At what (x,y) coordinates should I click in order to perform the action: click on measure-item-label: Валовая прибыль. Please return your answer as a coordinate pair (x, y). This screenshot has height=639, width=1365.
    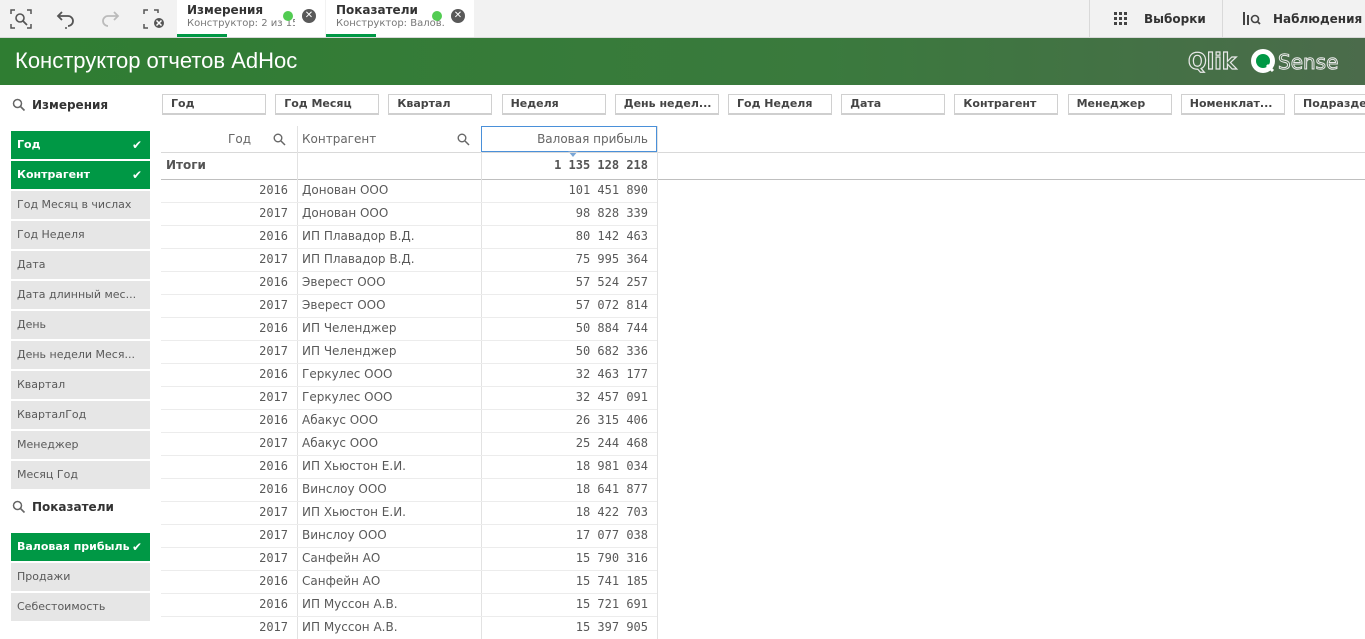
    Looking at the image, I should click on (73, 546).